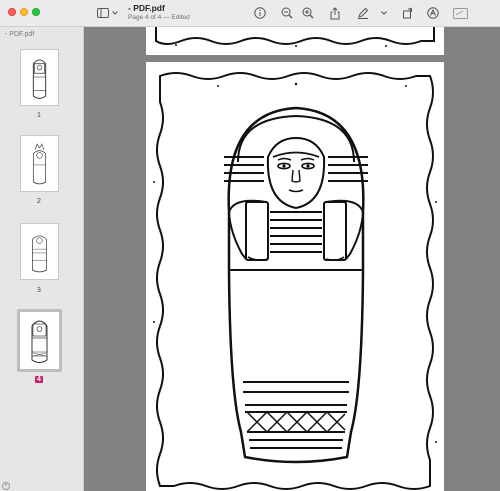  What do you see at coordinates (20, 34) in the screenshot?
I see `sidebar-file-label: - PDF.pdf` at bounding box center [20, 34].